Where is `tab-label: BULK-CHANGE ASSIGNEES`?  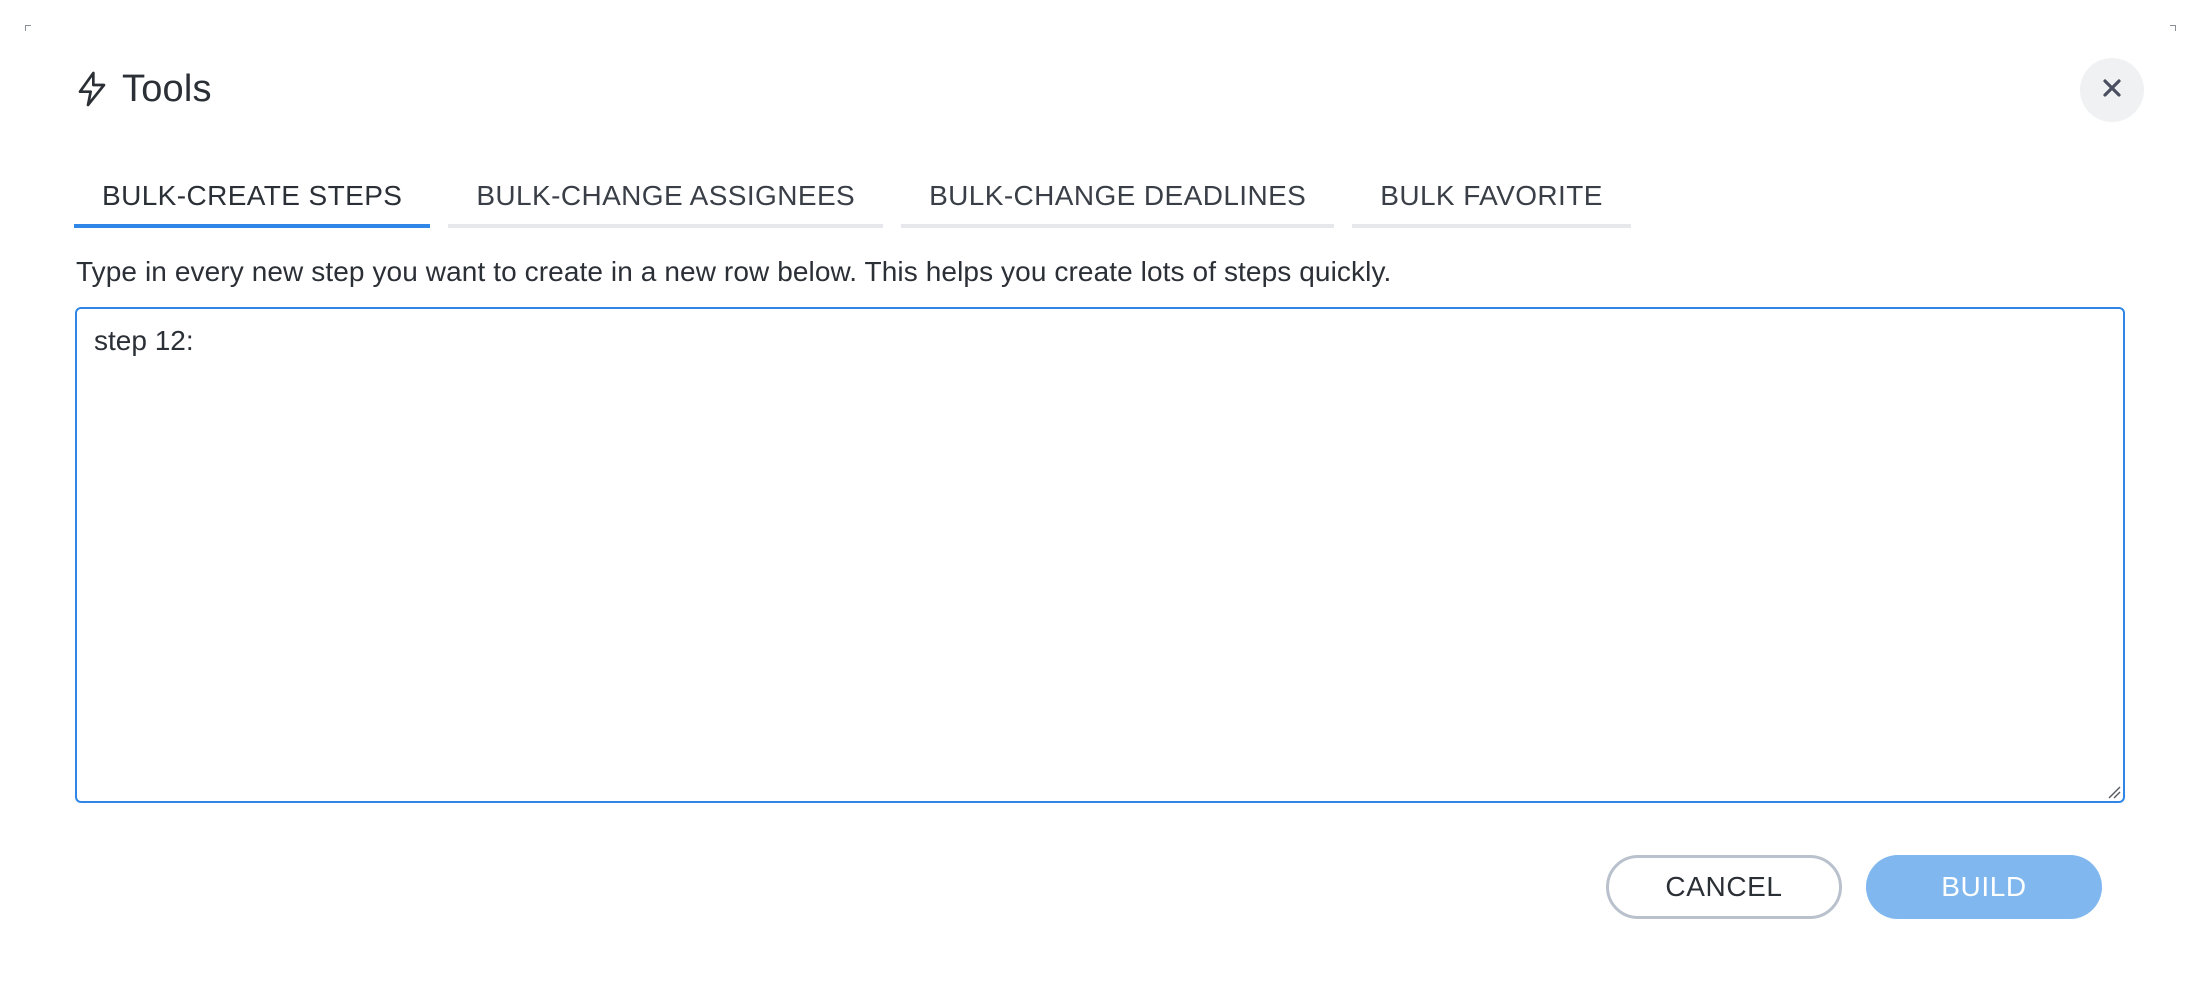 tab-label: BULK-CHANGE ASSIGNEES is located at coordinates (666, 195).